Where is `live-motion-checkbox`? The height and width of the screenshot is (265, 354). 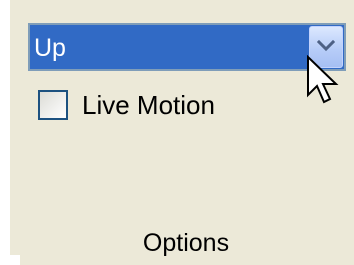 live-motion-checkbox is located at coordinates (53, 105).